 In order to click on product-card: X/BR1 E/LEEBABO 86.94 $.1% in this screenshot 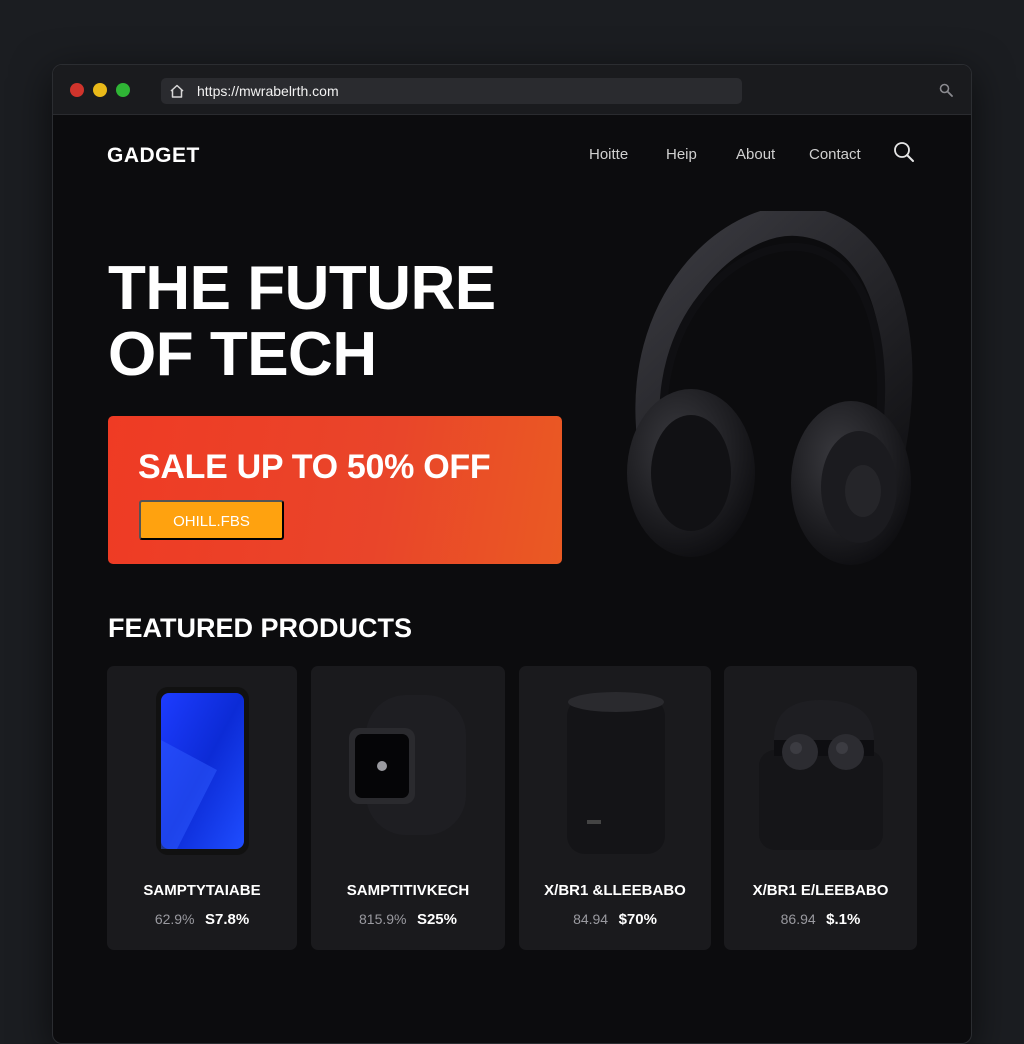, I will do `click(820, 808)`.